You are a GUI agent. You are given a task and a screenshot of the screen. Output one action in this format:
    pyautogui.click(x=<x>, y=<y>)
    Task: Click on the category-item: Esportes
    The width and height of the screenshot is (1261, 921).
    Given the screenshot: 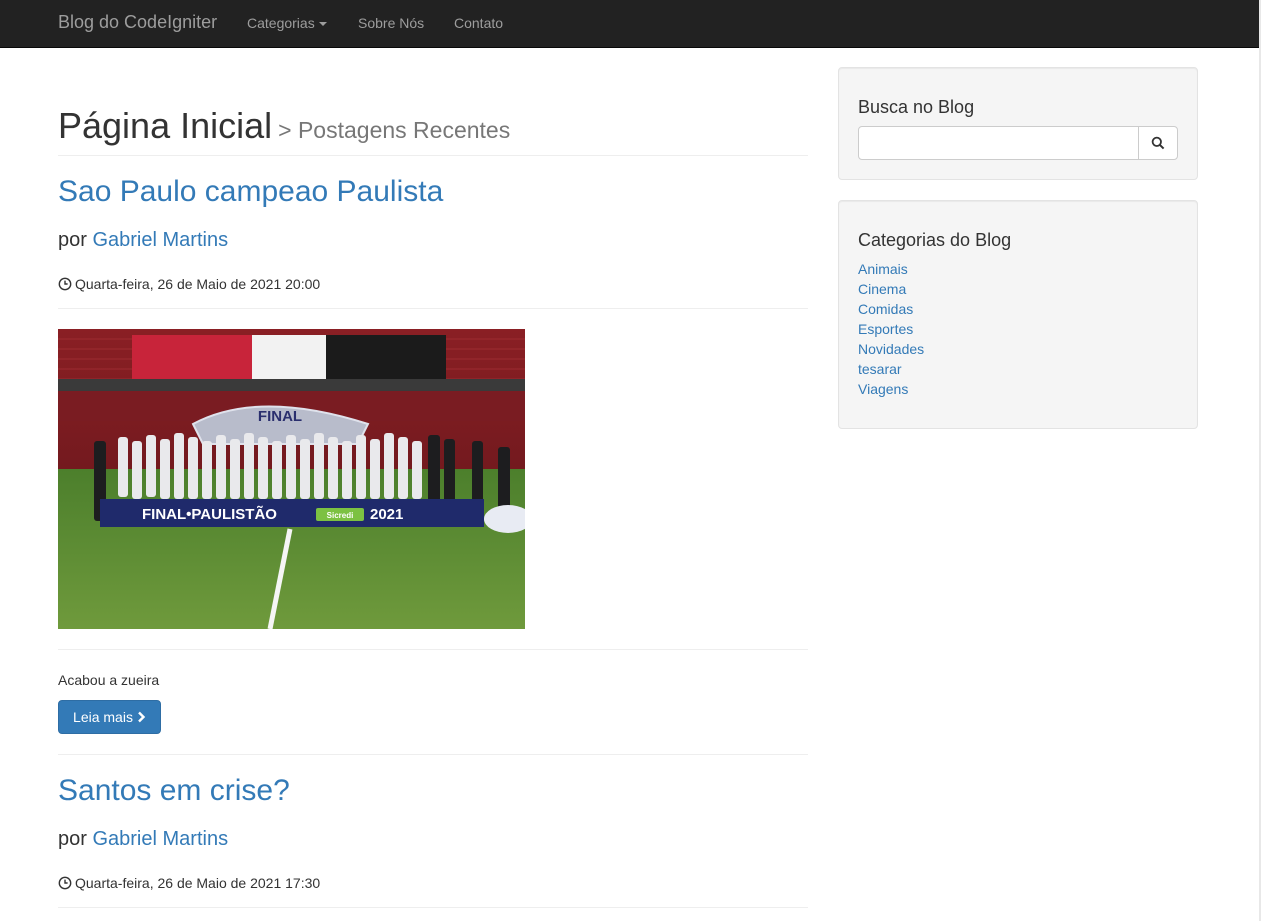 What is the action you would take?
    pyautogui.click(x=891, y=329)
    